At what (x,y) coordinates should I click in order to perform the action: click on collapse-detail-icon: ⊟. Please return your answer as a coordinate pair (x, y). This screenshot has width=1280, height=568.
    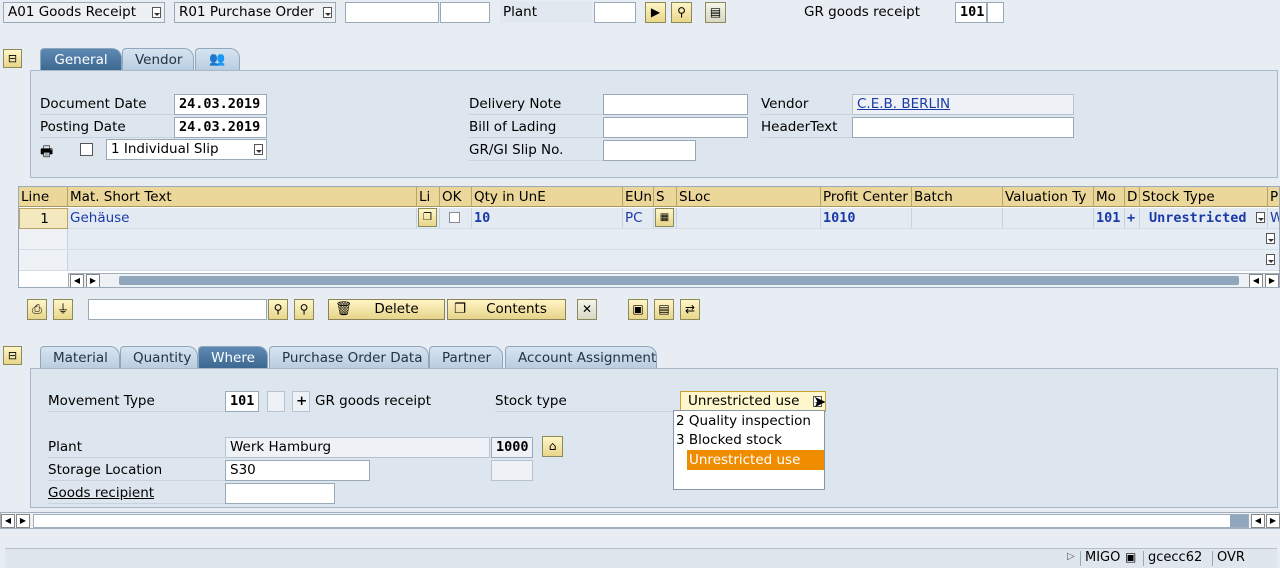
    Looking at the image, I should click on (12, 355).